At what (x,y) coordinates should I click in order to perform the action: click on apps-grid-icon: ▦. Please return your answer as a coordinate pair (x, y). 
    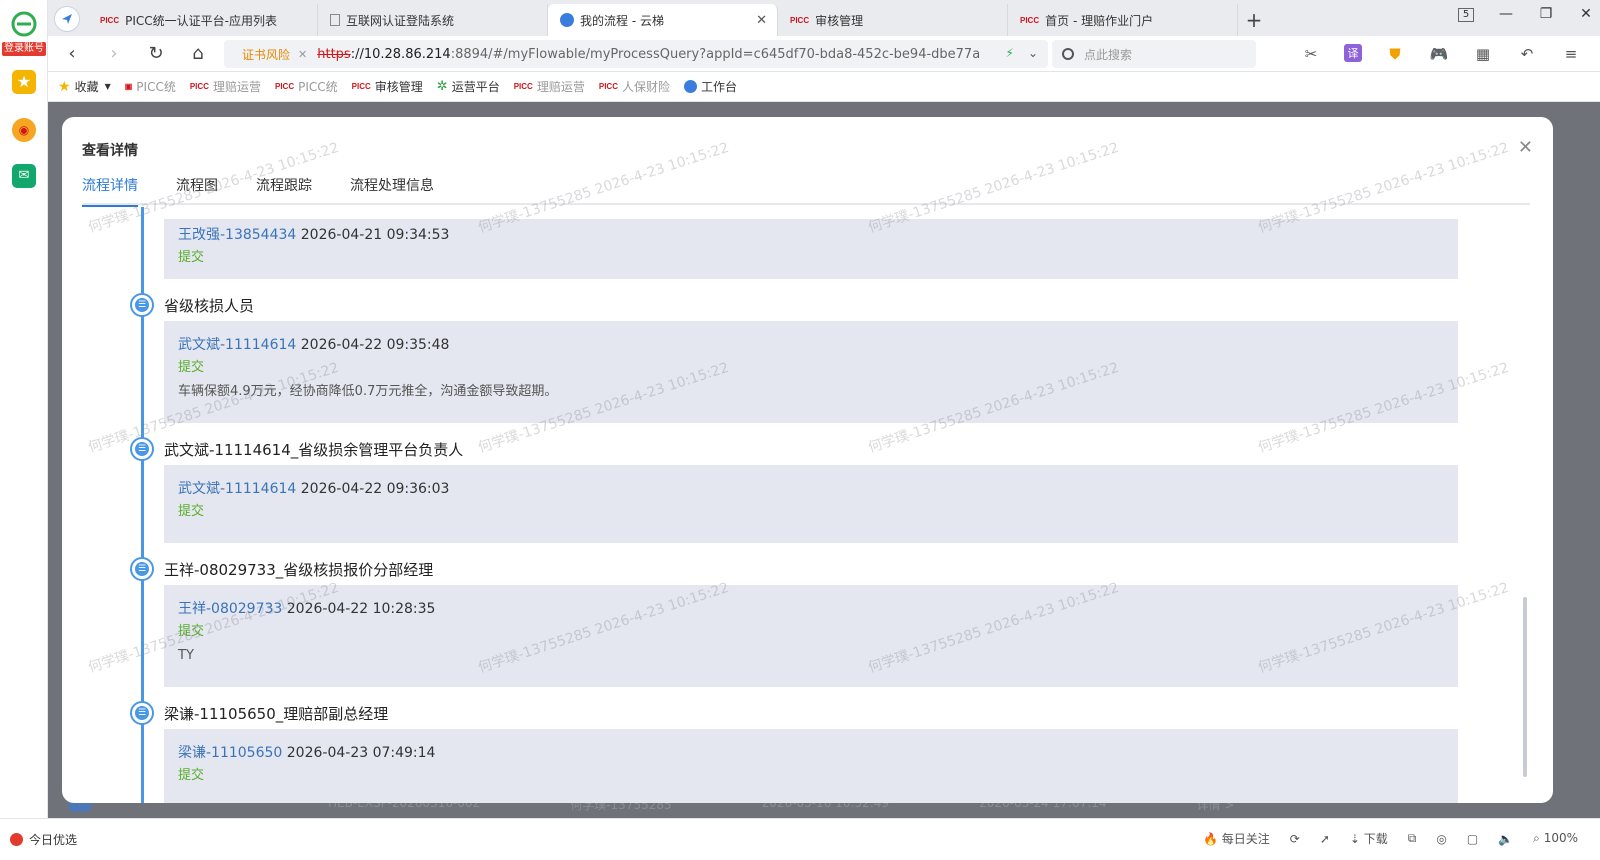
    Looking at the image, I should click on (1483, 54).